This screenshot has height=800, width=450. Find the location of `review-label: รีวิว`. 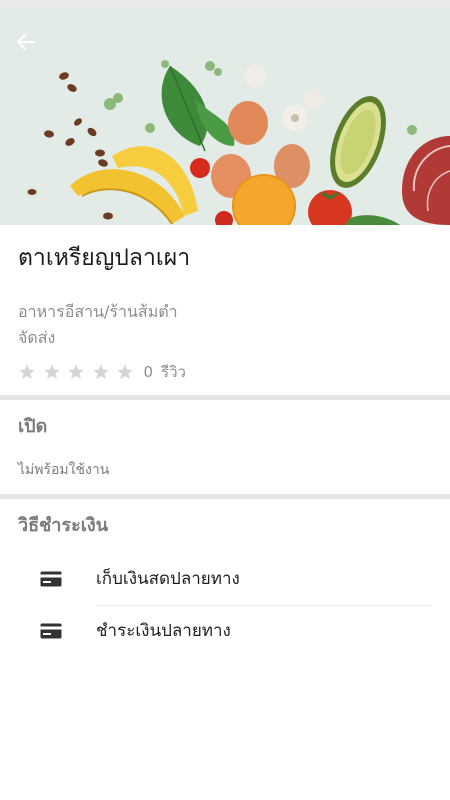

review-label: รีวิว is located at coordinates (173, 372).